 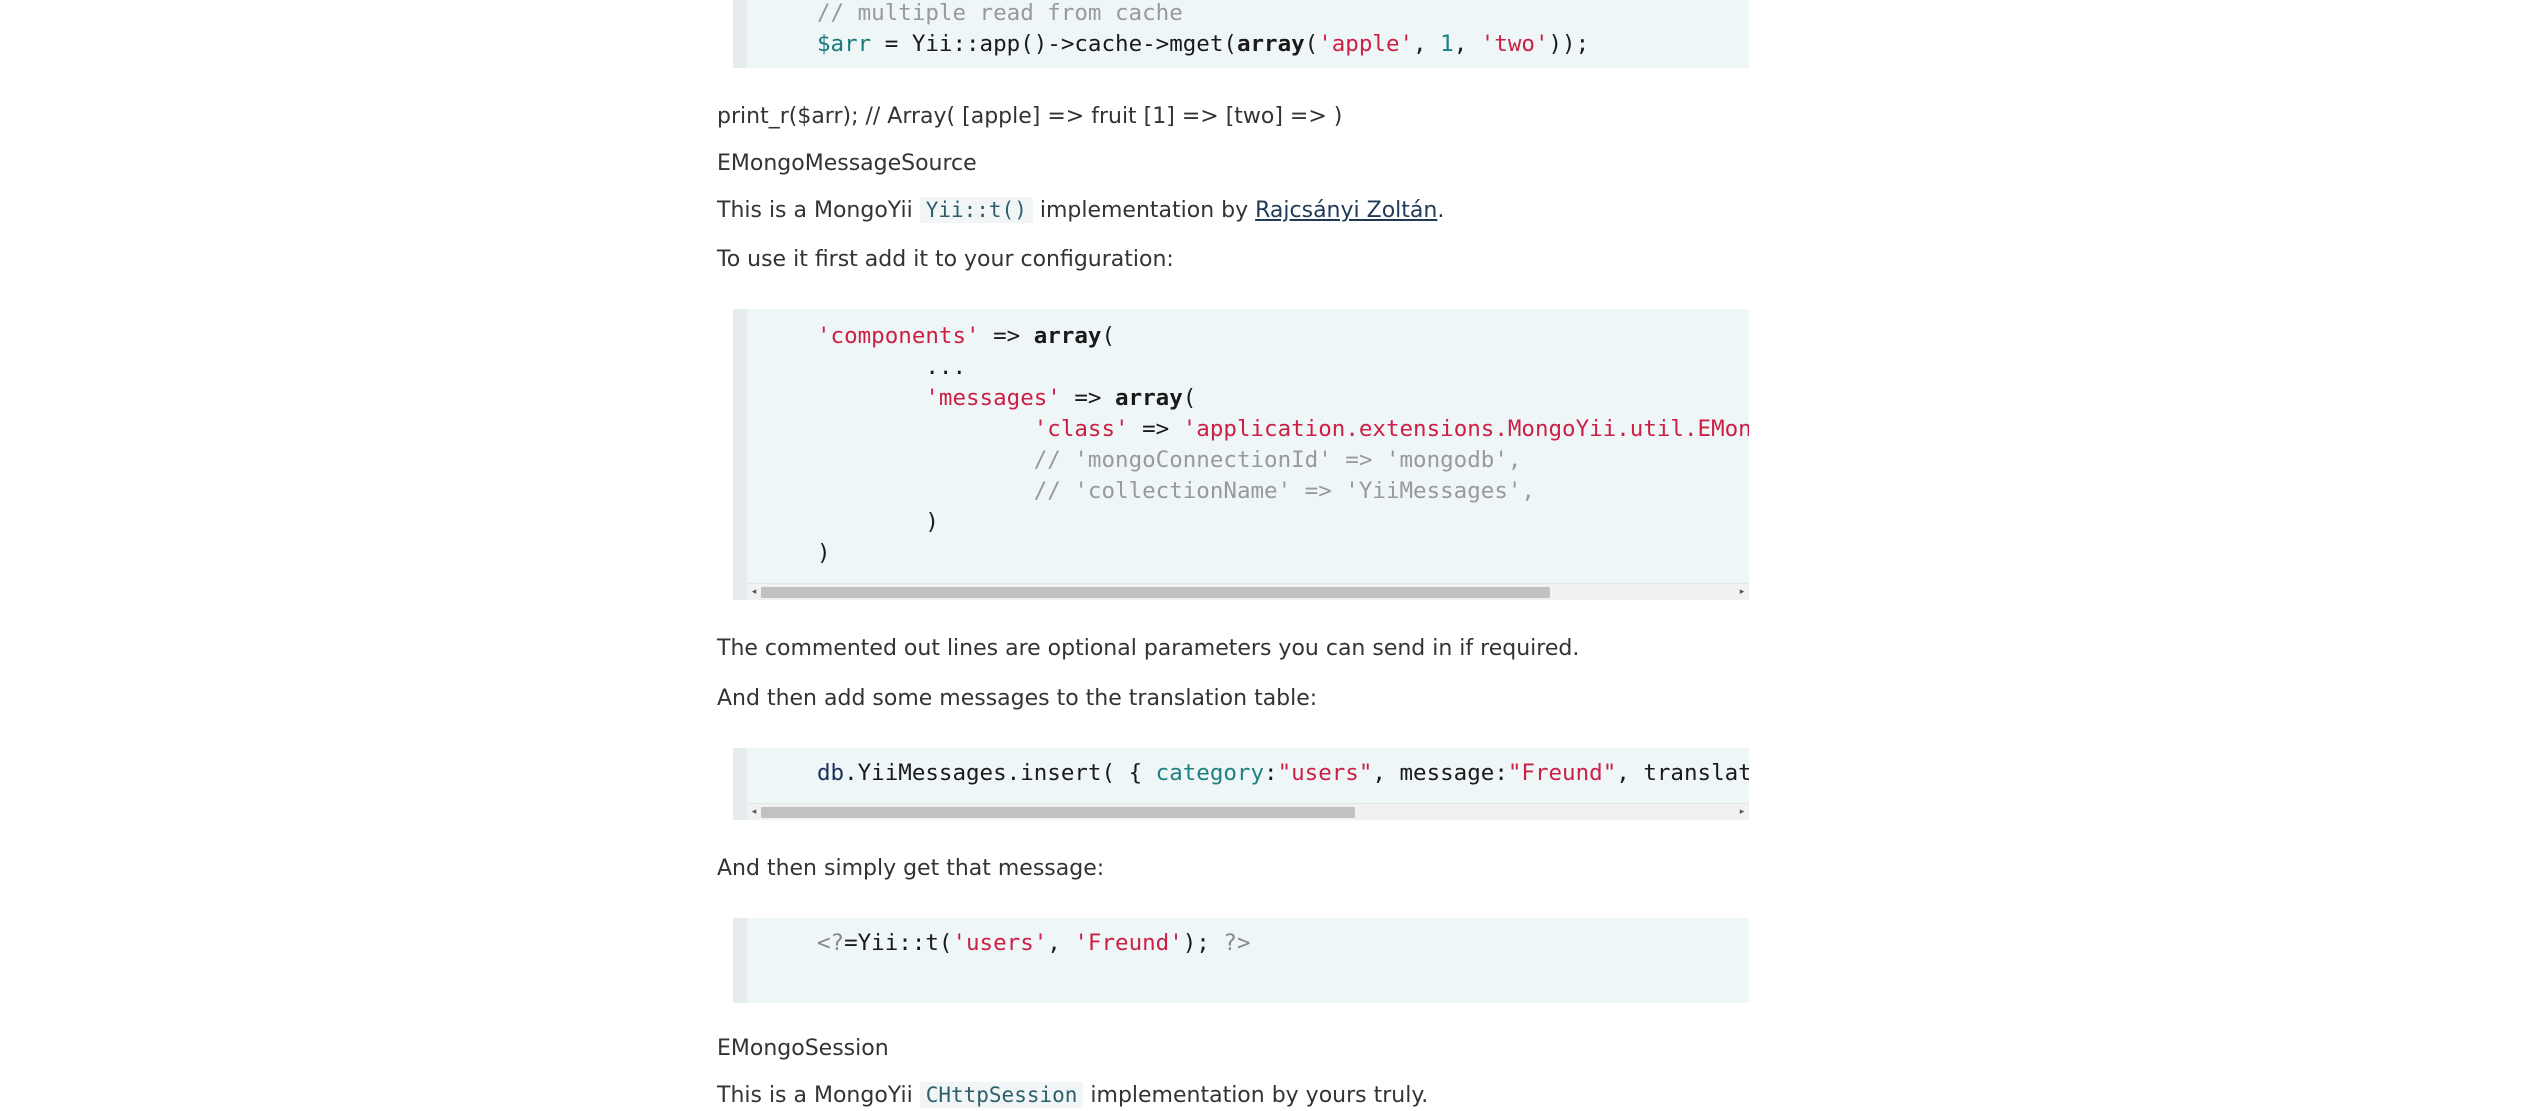 I want to click on code-paren-close: ));, so click(x=1569, y=44).